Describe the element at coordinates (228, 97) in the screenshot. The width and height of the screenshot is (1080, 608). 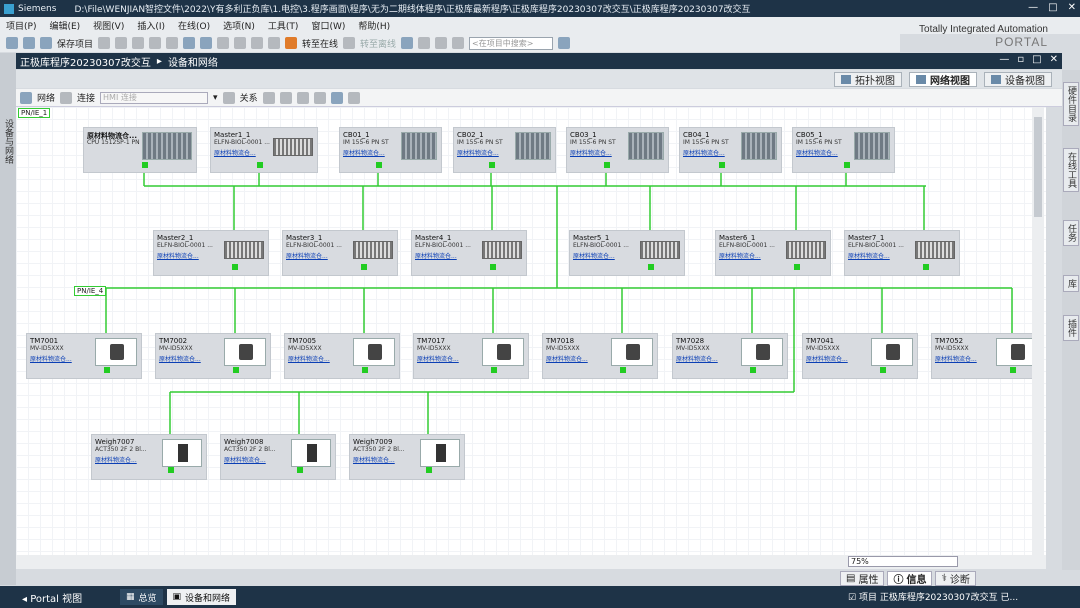
I see `relations-icon` at that location.